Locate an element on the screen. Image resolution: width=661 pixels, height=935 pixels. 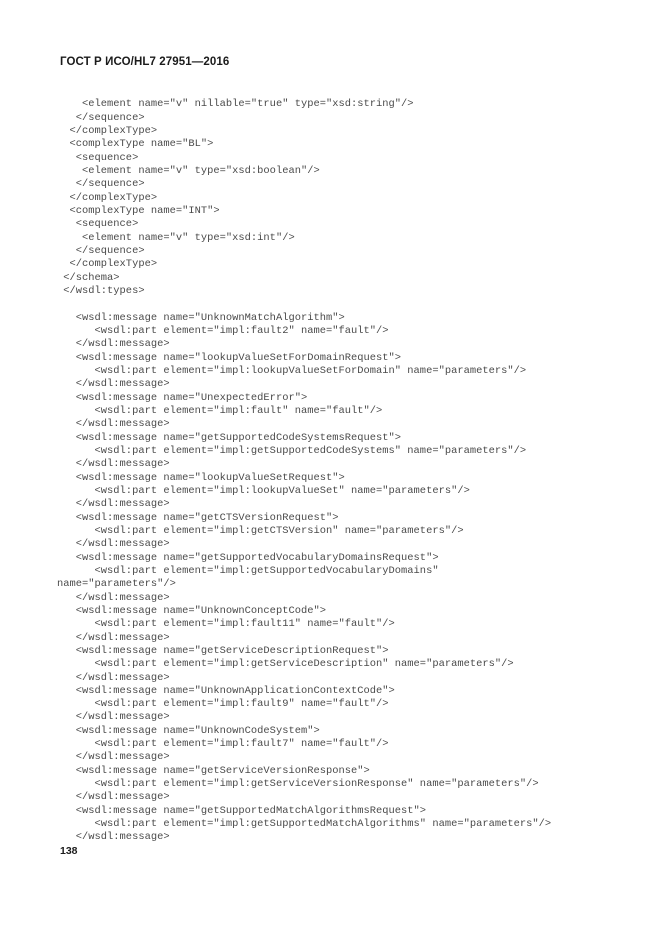
code-line: <element name="v" type="xsd:int"/> is located at coordinates (176, 237).